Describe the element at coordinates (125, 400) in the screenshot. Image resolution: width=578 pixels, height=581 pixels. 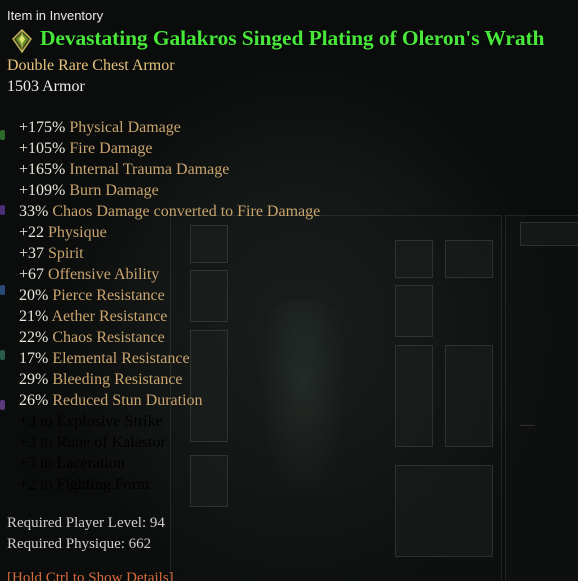
I see `stat-text: Reduced Stun Duration` at that location.